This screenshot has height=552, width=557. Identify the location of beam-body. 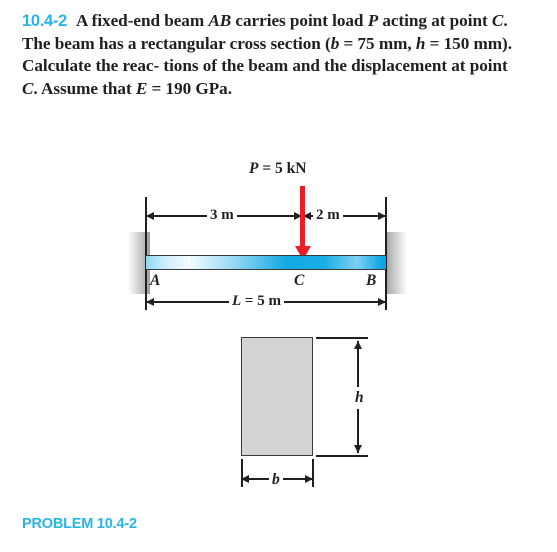
(266, 262).